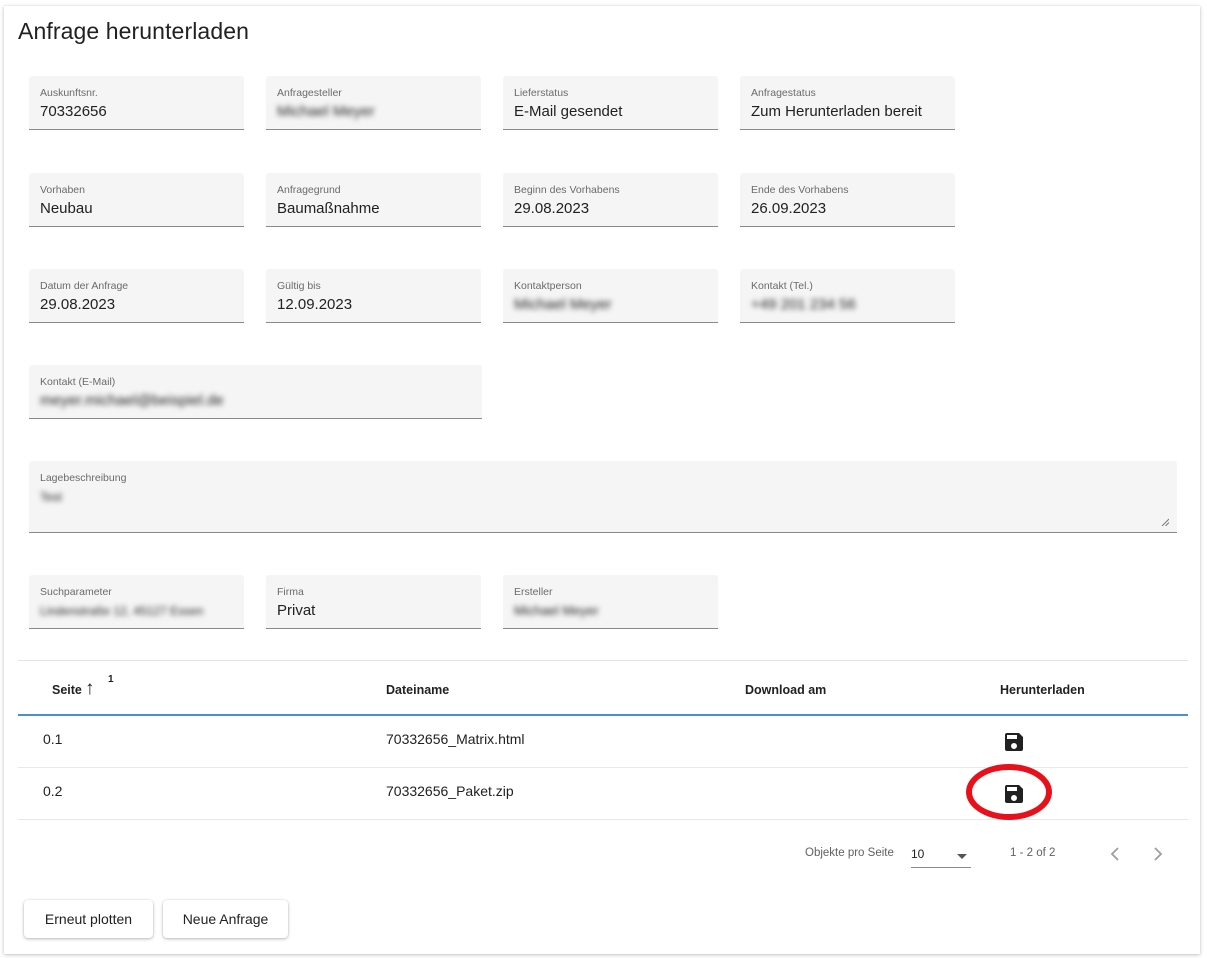  I want to click on field-ersteller: Ersteller Michael Meyer, so click(610, 602).